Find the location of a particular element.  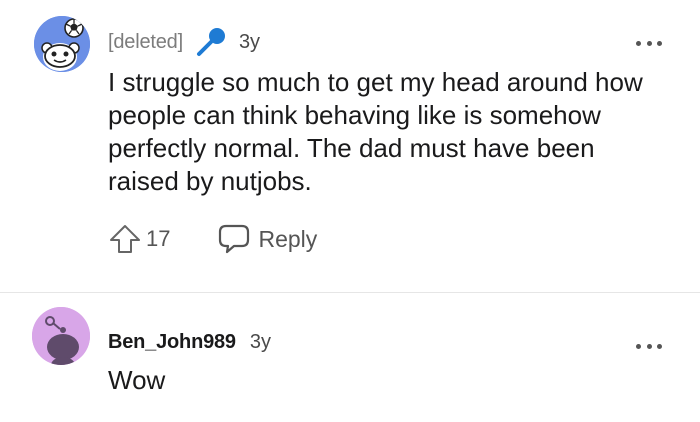

comment-body: Wow is located at coordinates (137, 380).